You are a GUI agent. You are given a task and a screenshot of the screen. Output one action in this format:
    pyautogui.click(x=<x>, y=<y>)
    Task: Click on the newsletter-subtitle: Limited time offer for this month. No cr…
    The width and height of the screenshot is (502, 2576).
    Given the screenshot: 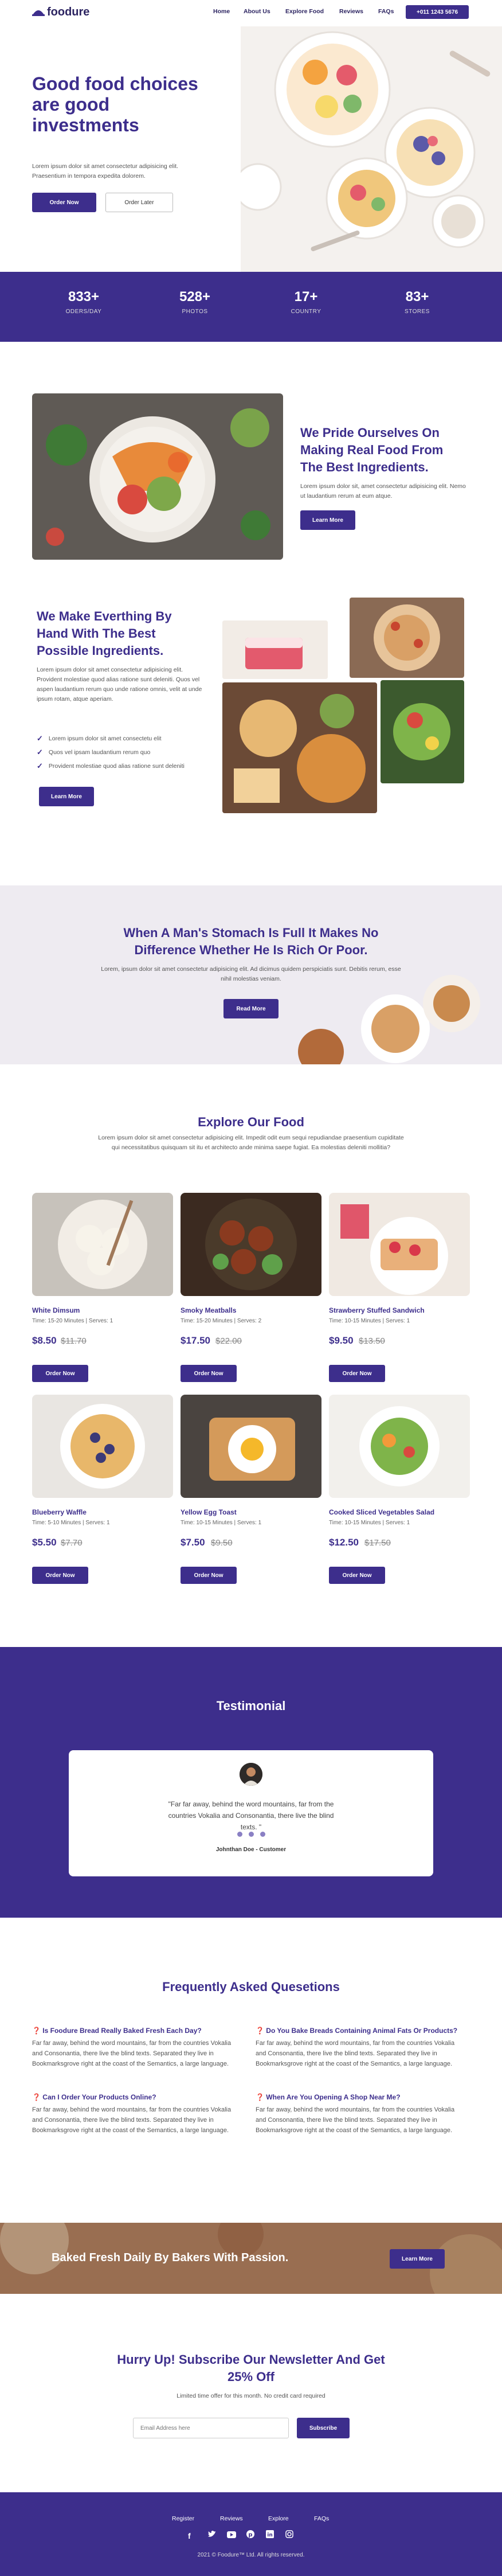 What is the action you would take?
    pyautogui.click(x=251, y=2396)
    